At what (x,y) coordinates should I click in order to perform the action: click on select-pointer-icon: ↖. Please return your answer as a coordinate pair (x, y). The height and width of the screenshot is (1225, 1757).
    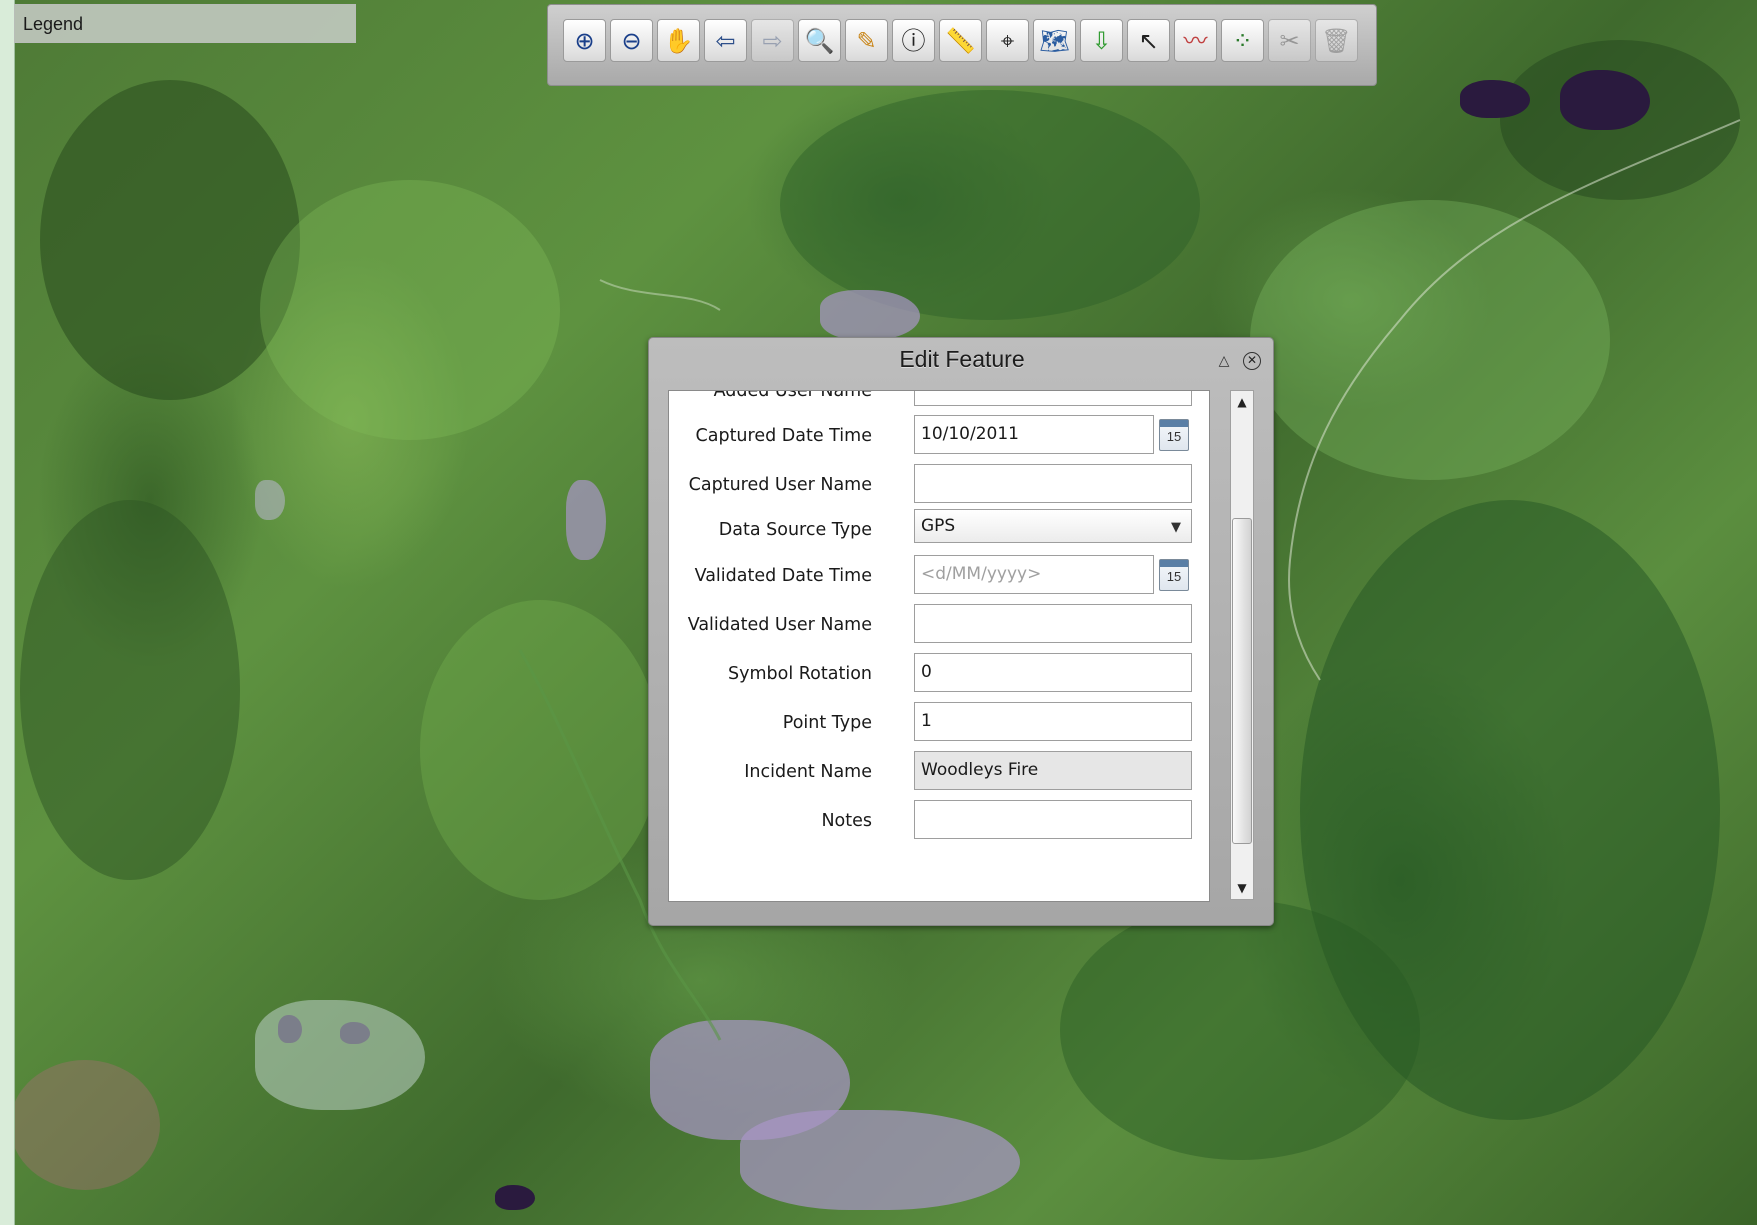
    Looking at the image, I should click on (1148, 40).